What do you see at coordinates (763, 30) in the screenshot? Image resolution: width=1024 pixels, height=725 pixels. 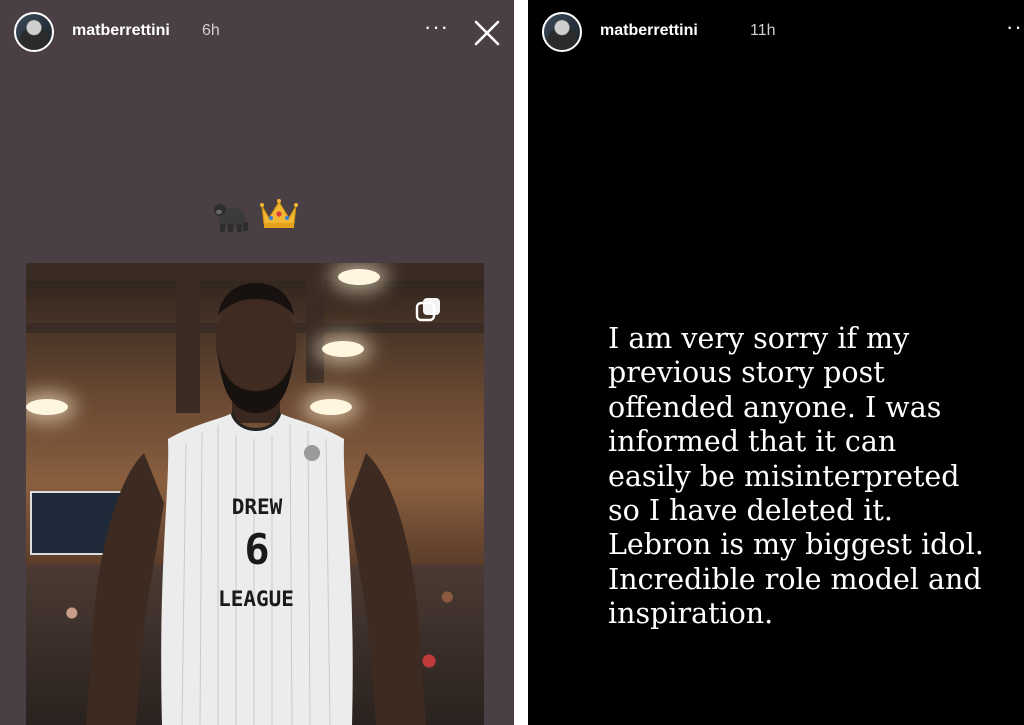 I see `timestamp: 11h` at bounding box center [763, 30].